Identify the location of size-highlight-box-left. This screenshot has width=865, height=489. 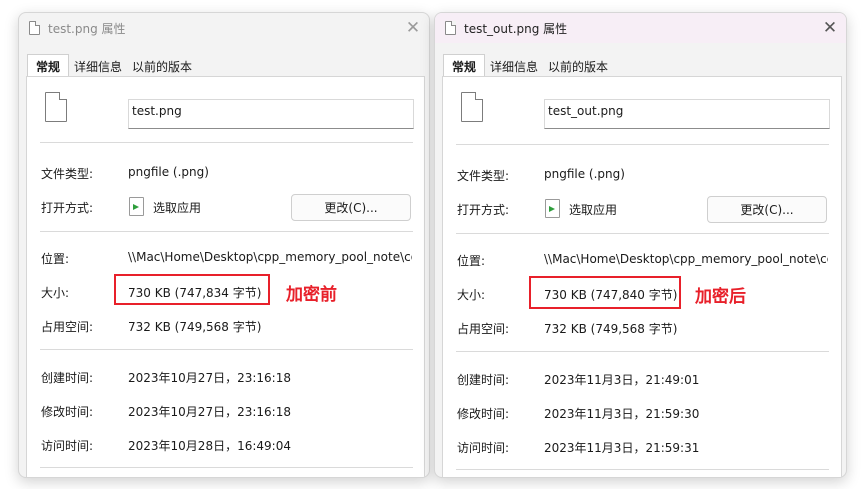
(192, 289).